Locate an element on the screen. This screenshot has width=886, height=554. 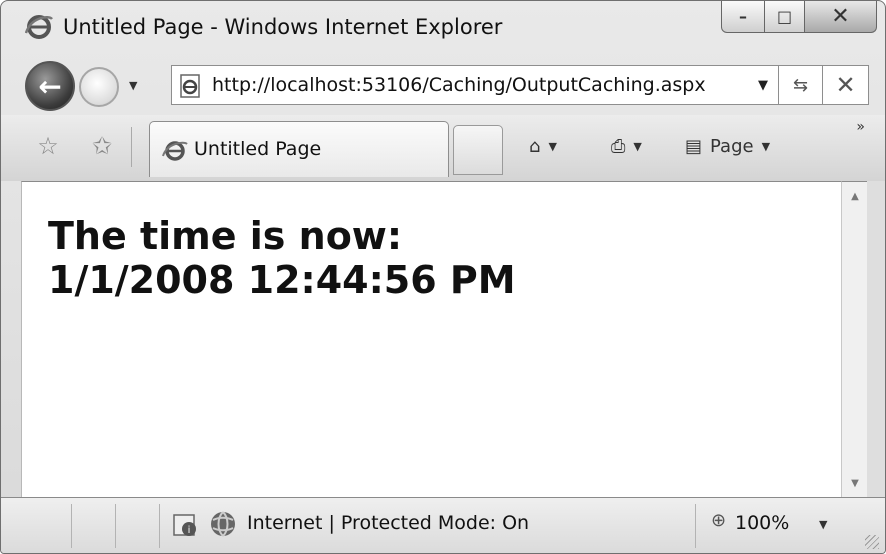
home-icon: ⌂ is located at coordinates (535, 146).